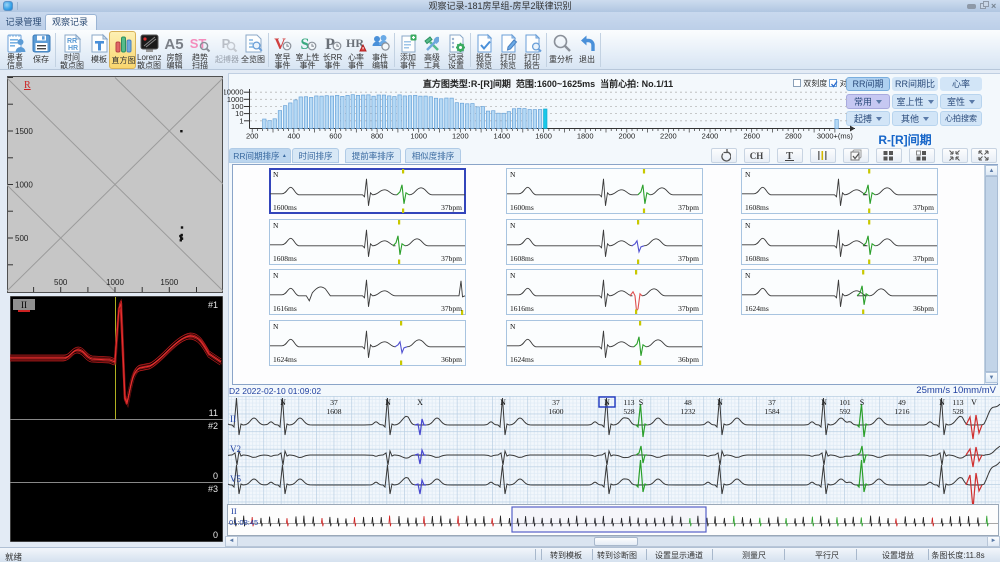 The height and width of the screenshot is (562, 1000). I want to click on svg-text: X, so click(420, 402).